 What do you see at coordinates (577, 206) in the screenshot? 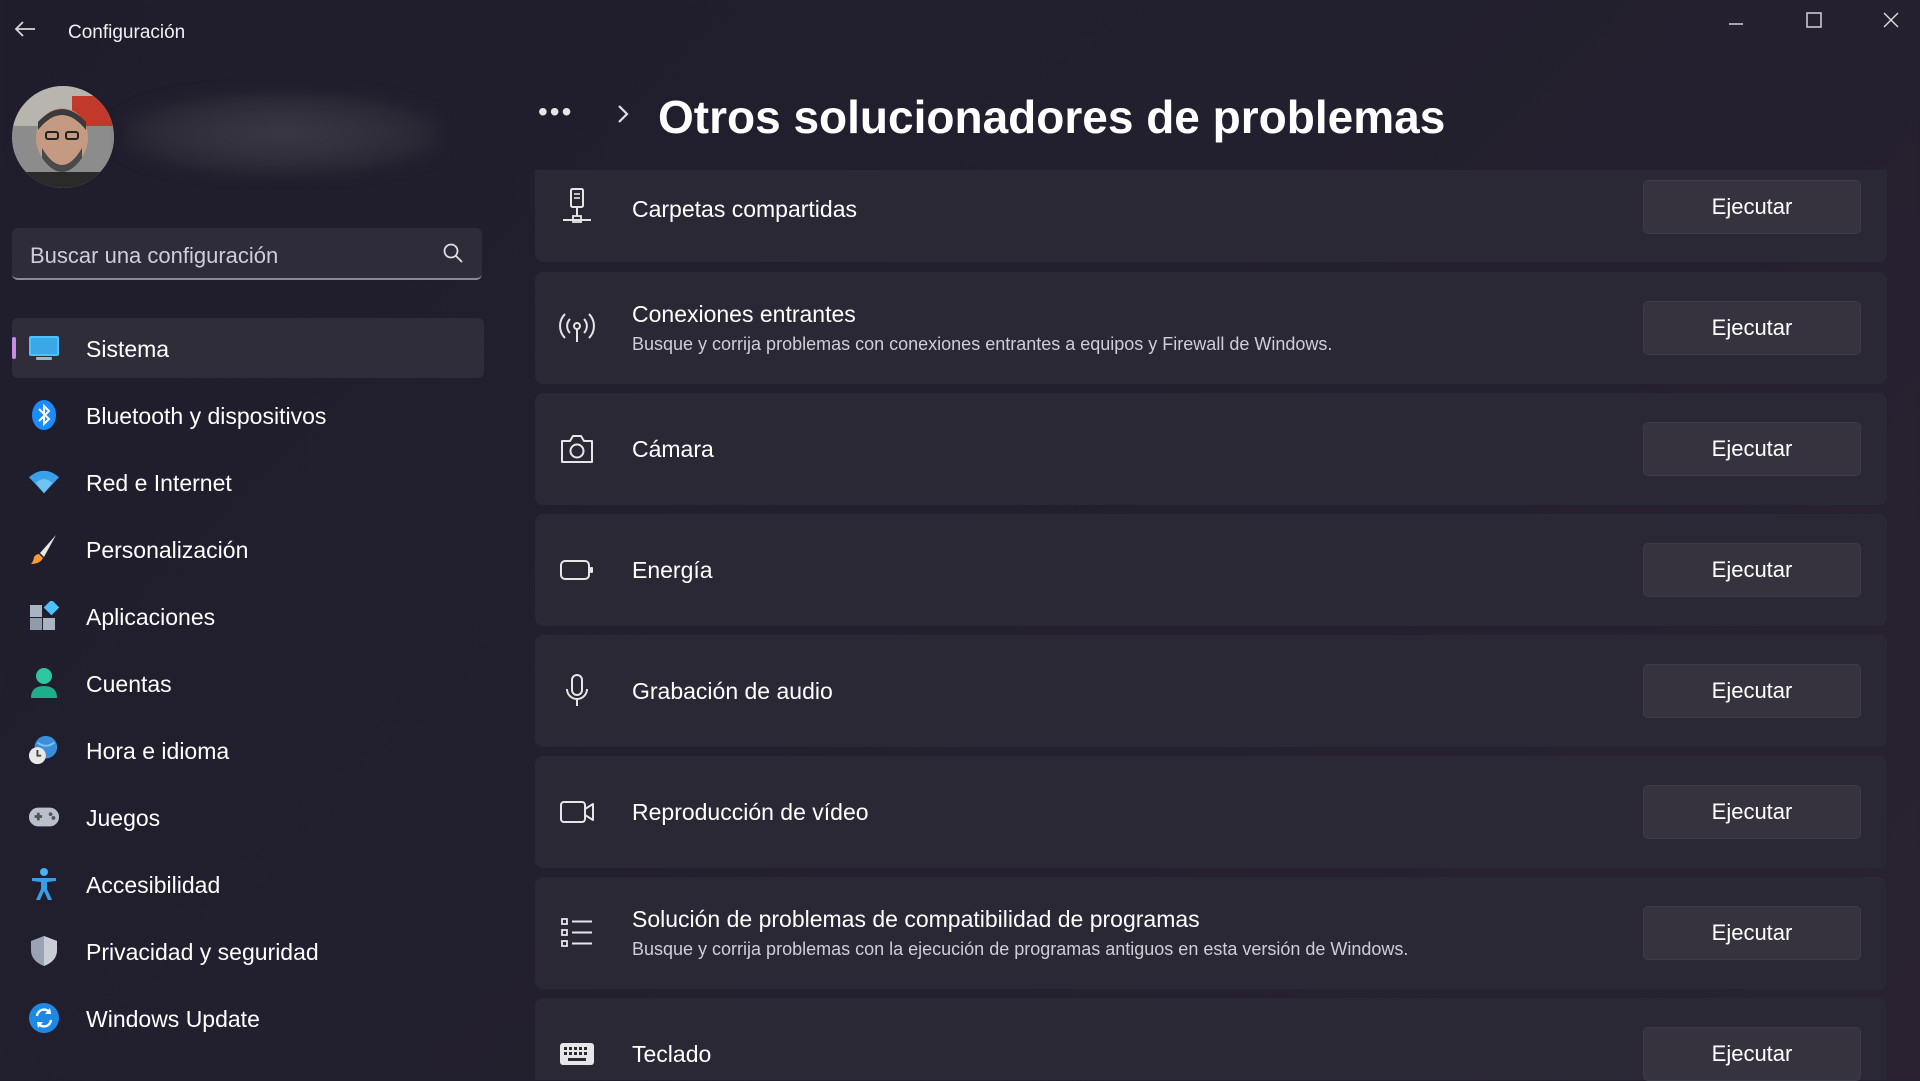
I see `shared-folder-icon` at bounding box center [577, 206].